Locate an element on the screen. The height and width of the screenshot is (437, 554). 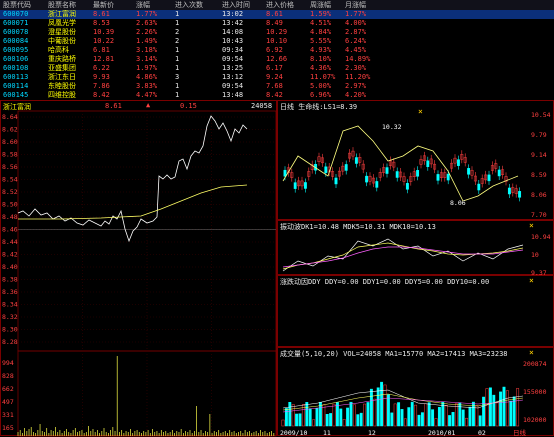
col-header-price: 进入价格 is located at coordinates (280, 5).